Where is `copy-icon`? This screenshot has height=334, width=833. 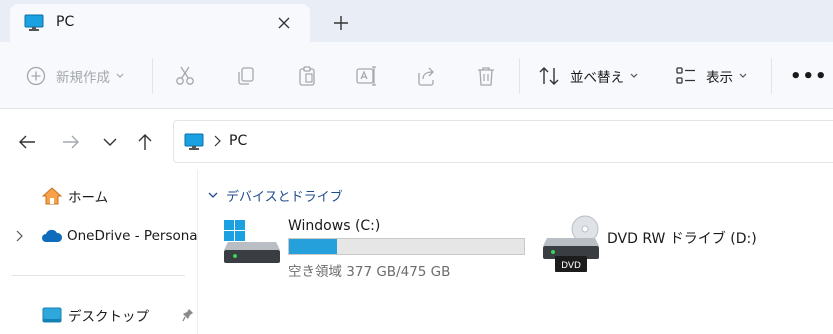
copy-icon is located at coordinates (246, 76).